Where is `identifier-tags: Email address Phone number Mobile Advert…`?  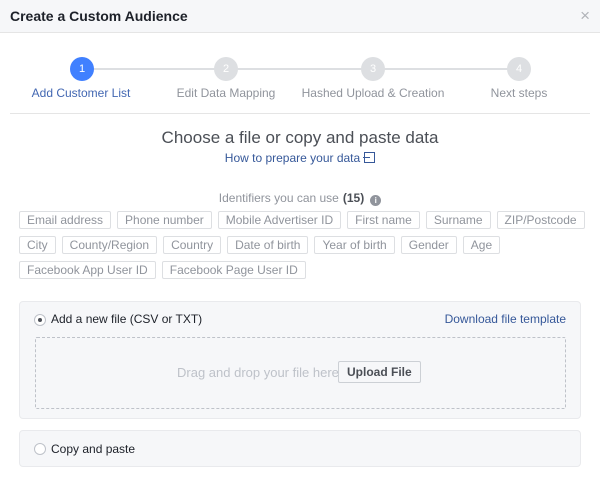 identifier-tags: Email address Phone number Mobile Advert… is located at coordinates (302, 248).